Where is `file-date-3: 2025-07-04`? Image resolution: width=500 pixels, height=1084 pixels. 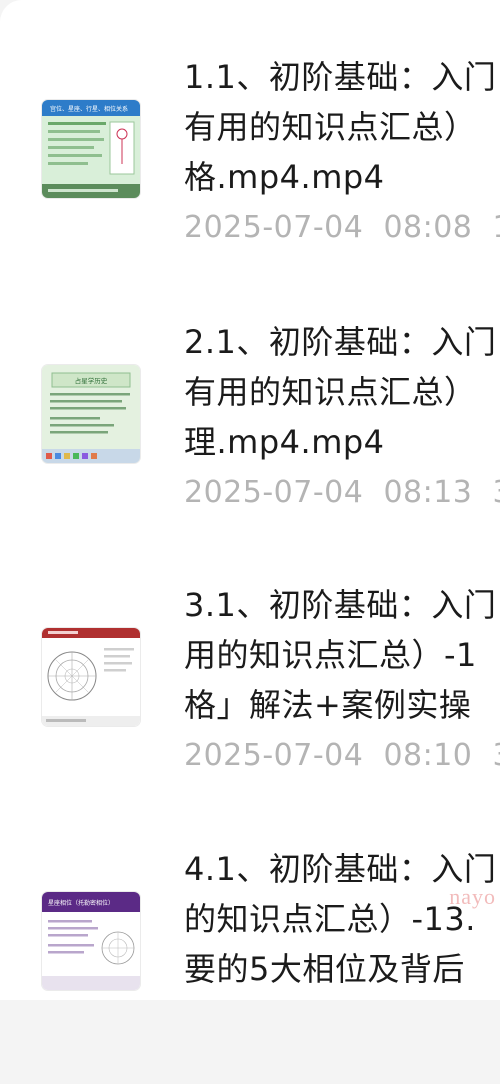 file-date-3: 2025-07-04 is located at coordinates (274, 755).